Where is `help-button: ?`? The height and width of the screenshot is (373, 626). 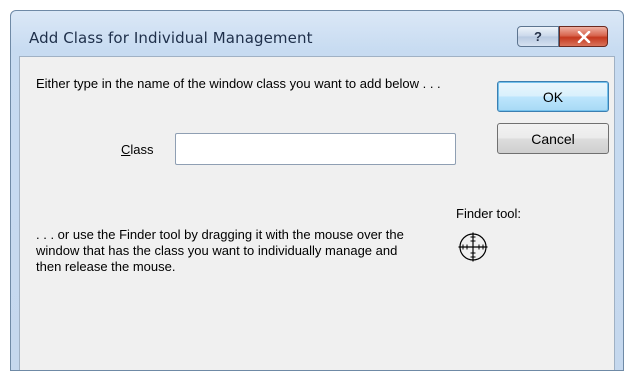 help-button: ? is located at coordinates (538, 36).